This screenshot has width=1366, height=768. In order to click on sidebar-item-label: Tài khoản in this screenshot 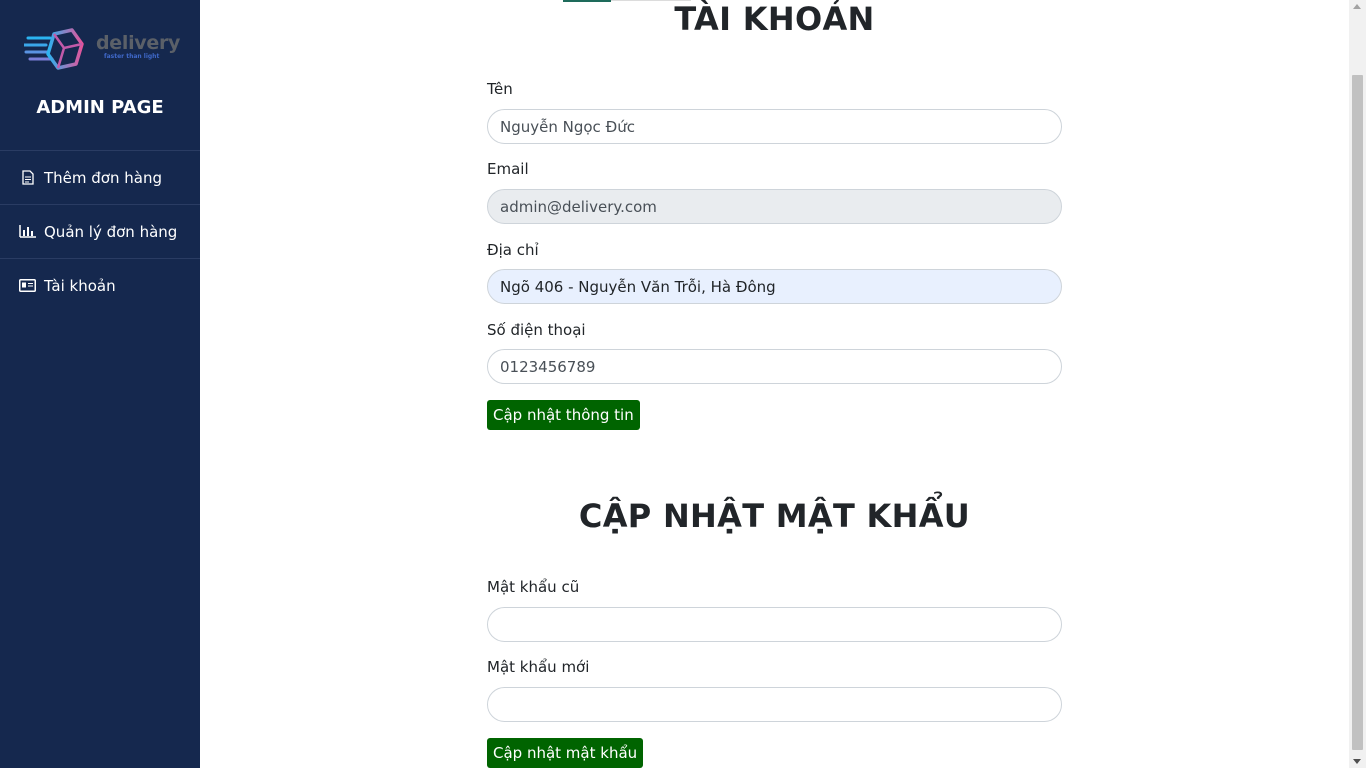, I will do `click(80, 285)`.